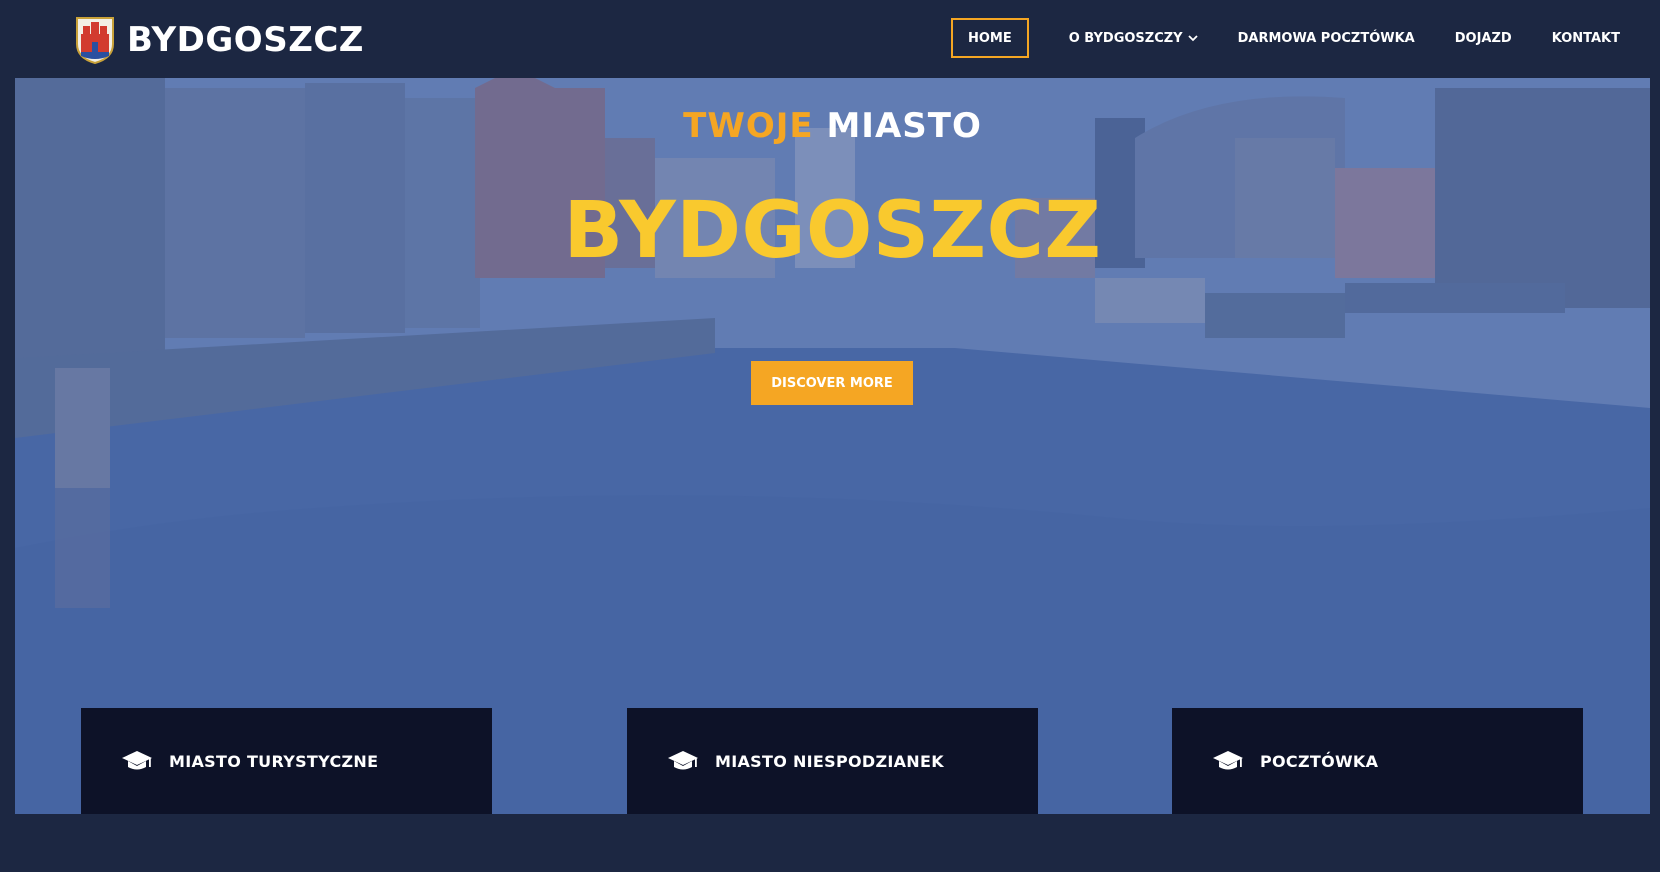  Describe the element at coordinates (1192, 38) in the screenshot. I see `chevron-down-icon` at that location.